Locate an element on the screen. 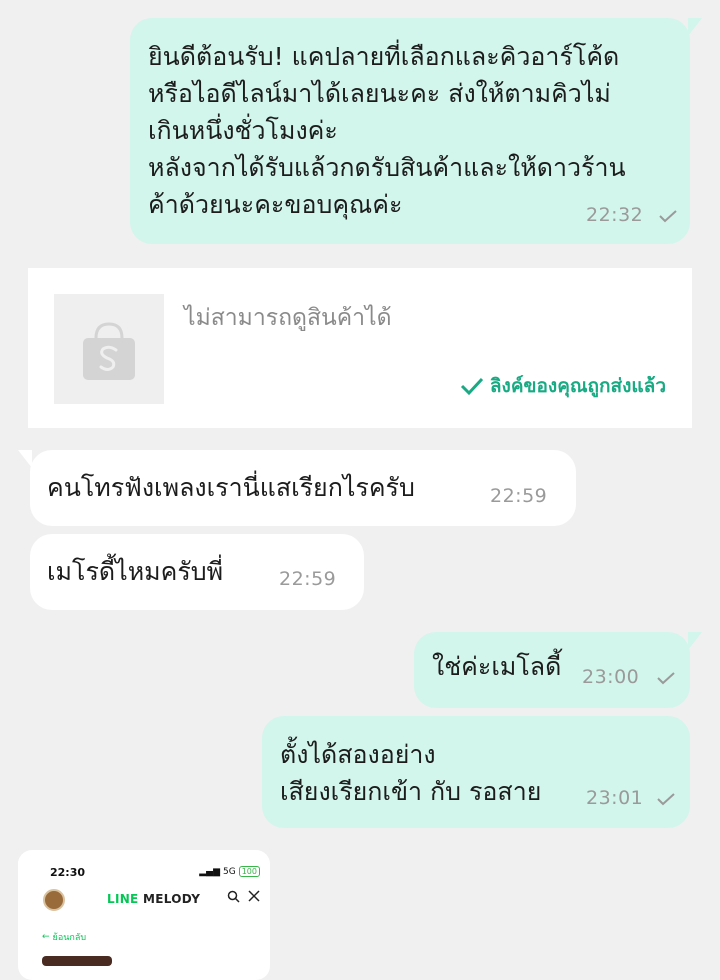 The image size is (720, 980). product-thumbnail is located at coordinates (109, 349).